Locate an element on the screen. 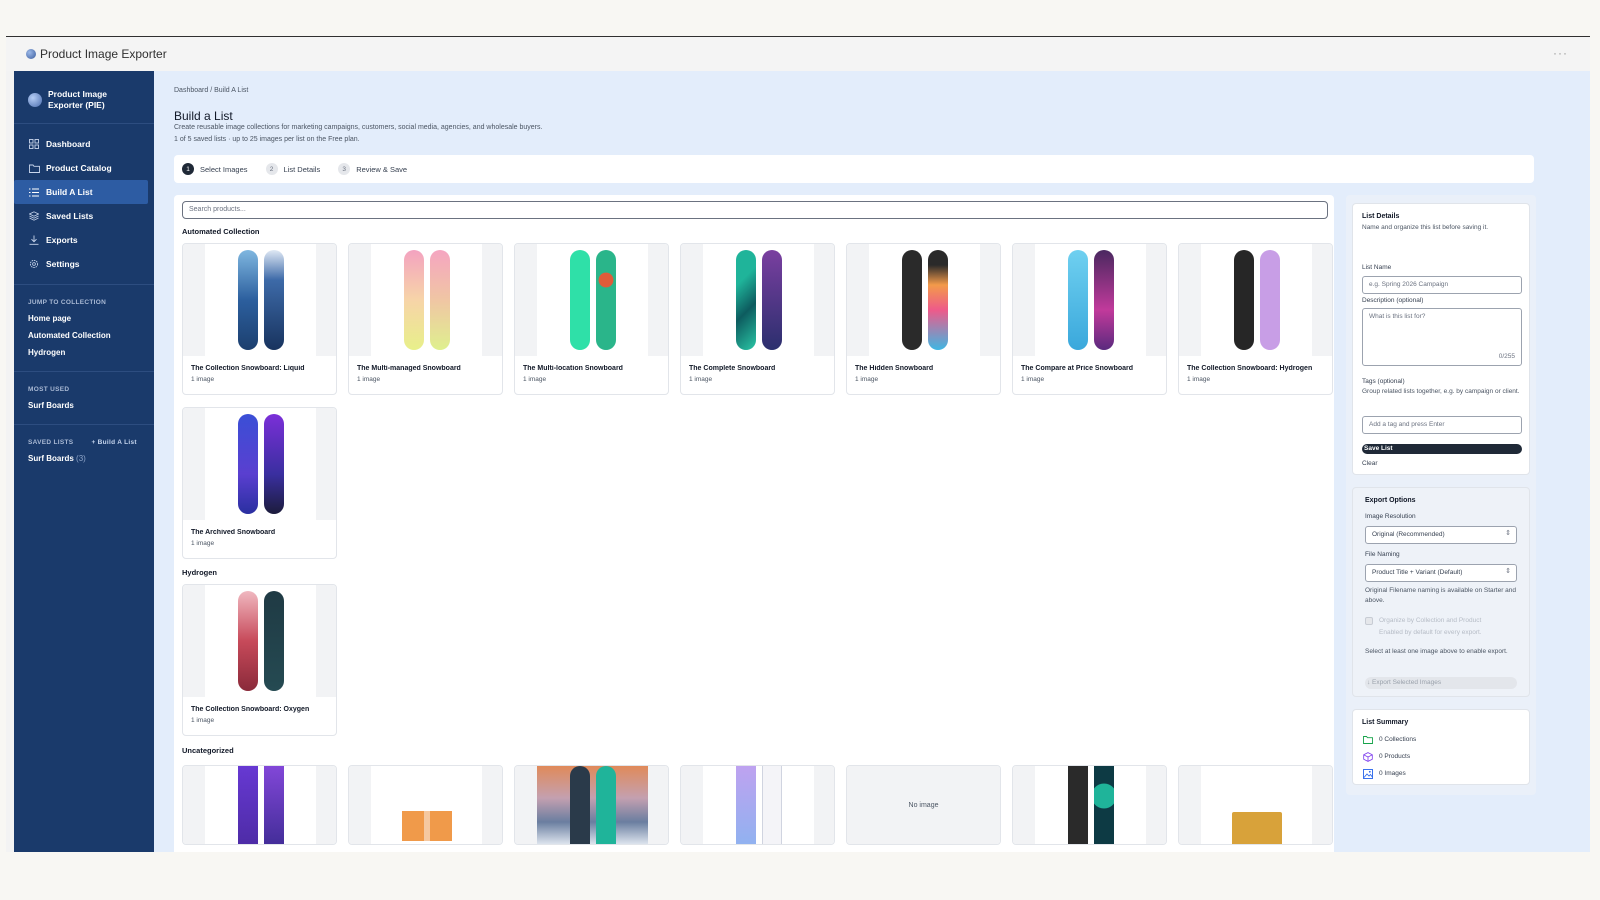 This screenshot has height=900, width=1600. product-card: The Collection Snowboard: Liquid 1 image is located at coordinates (259, 319).